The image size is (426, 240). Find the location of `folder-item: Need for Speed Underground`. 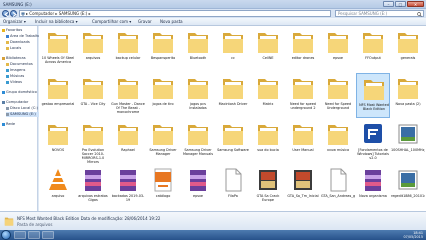

folder-item: Need for Speed Underground is located at coordinates (338, 95).